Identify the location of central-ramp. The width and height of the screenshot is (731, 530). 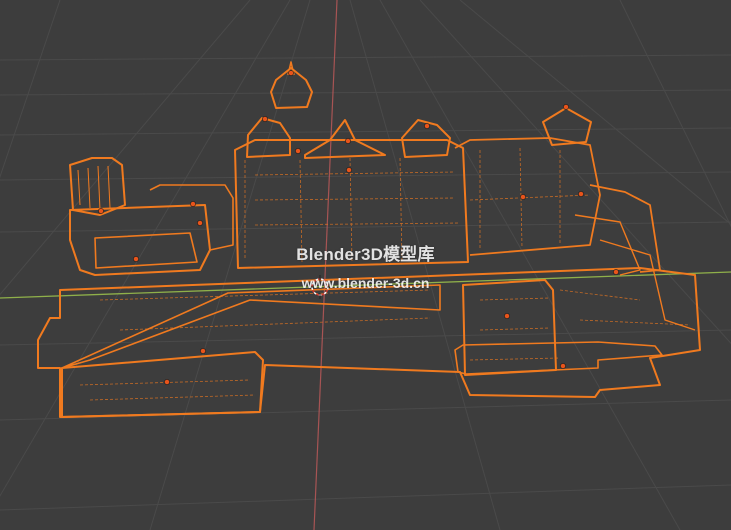
(251, 326).